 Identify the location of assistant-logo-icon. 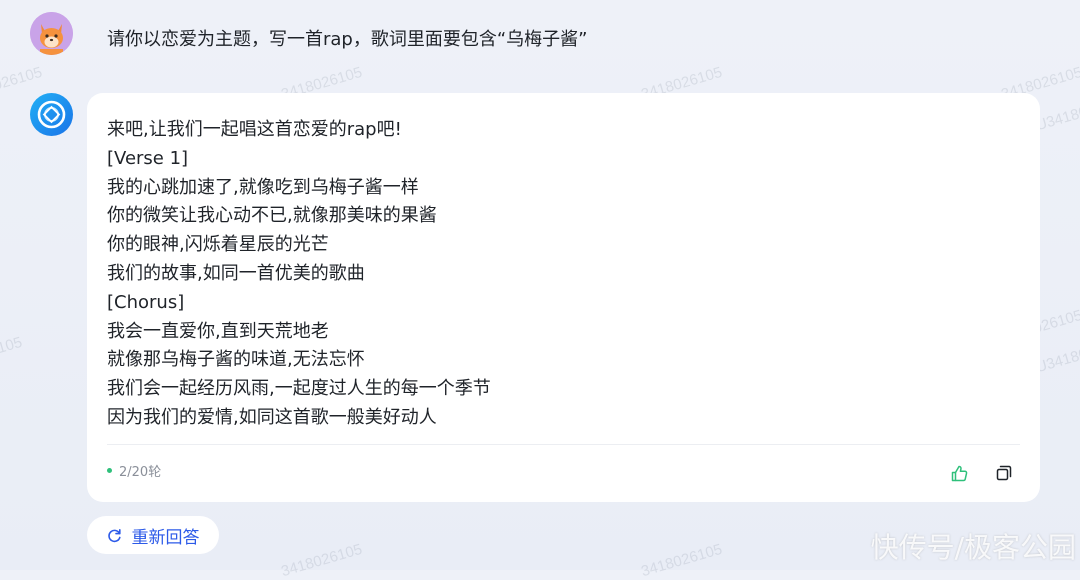
(51, 114).